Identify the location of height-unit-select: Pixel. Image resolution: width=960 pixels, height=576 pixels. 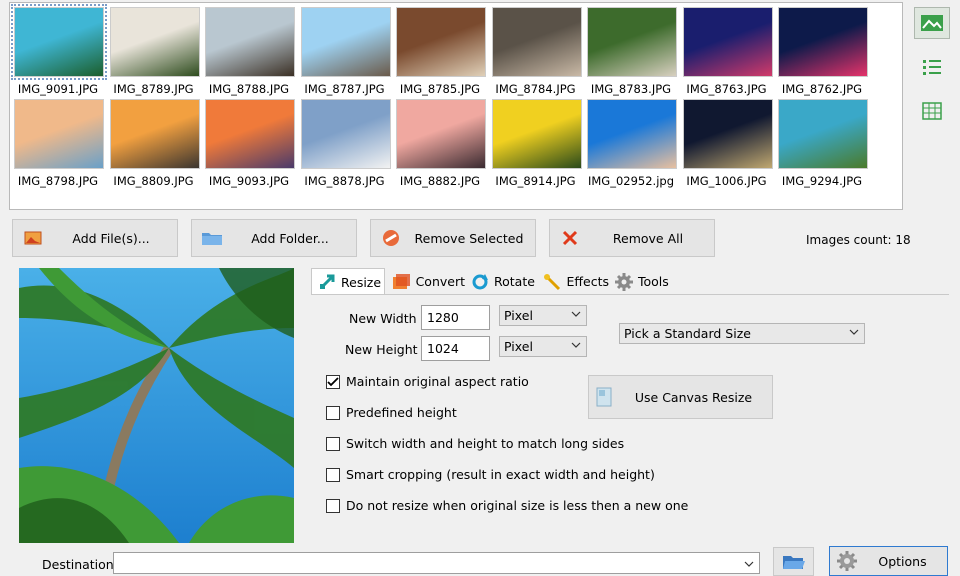
(543, 346).